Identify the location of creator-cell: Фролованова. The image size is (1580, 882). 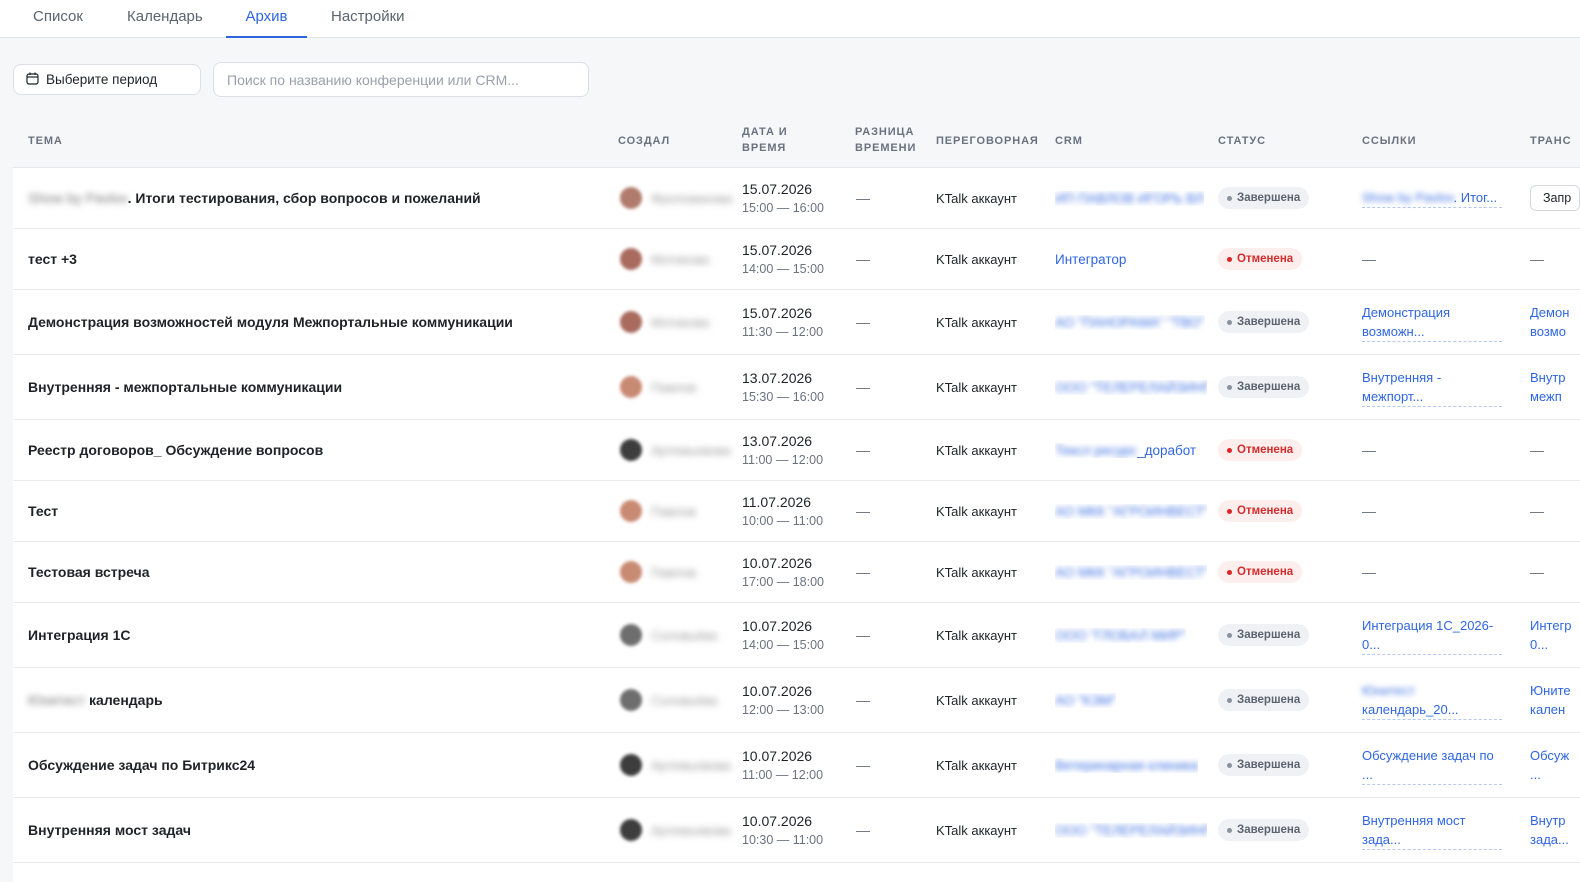
(677, 198).